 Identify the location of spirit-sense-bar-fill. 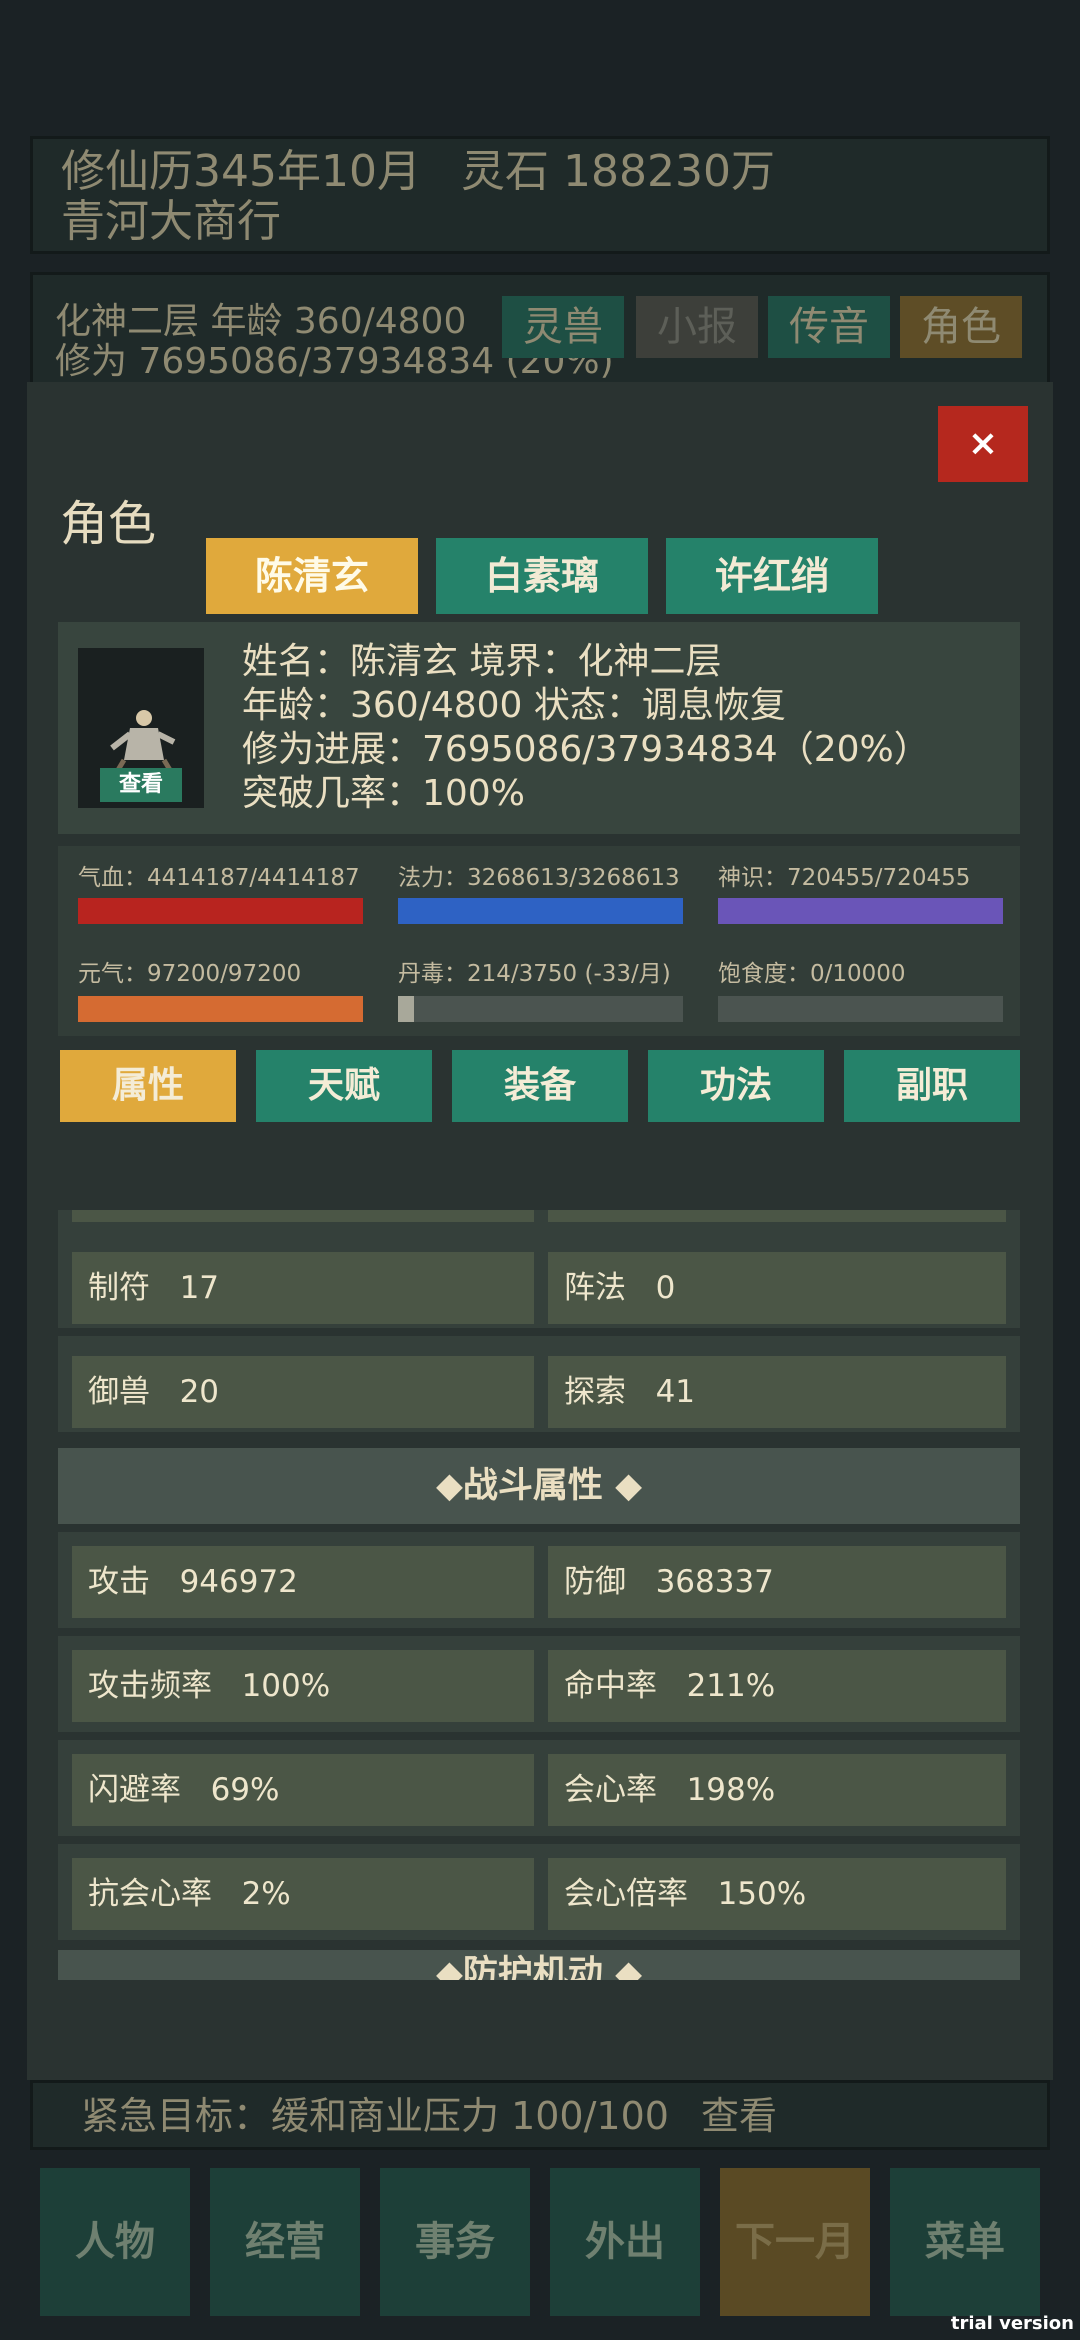
(860, 911).